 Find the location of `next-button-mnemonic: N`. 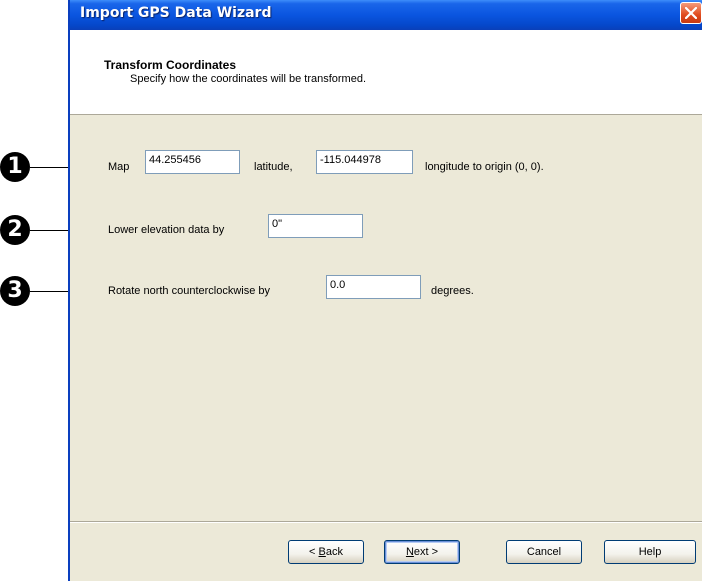

next-button-mnemonic: N is located at coordinates (409, 552).